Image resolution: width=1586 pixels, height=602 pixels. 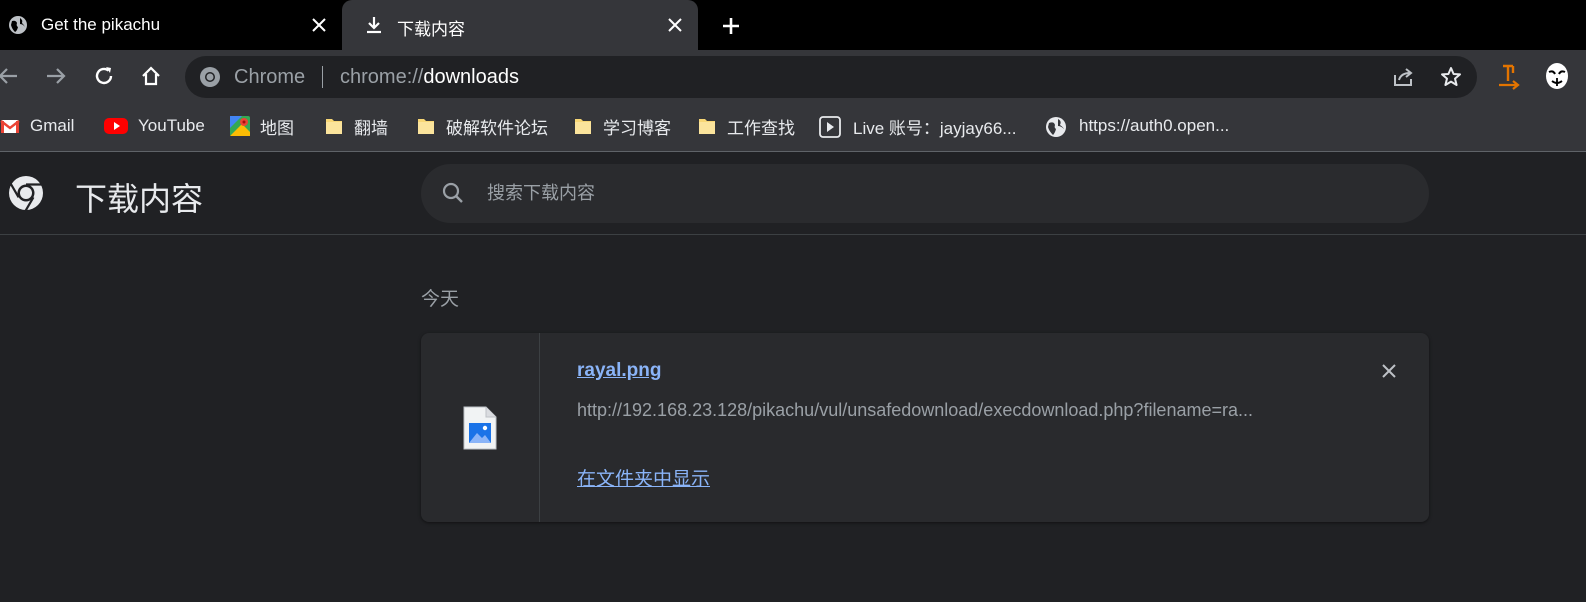 I want to click on chrome-icon, so click(x=210, y=77).